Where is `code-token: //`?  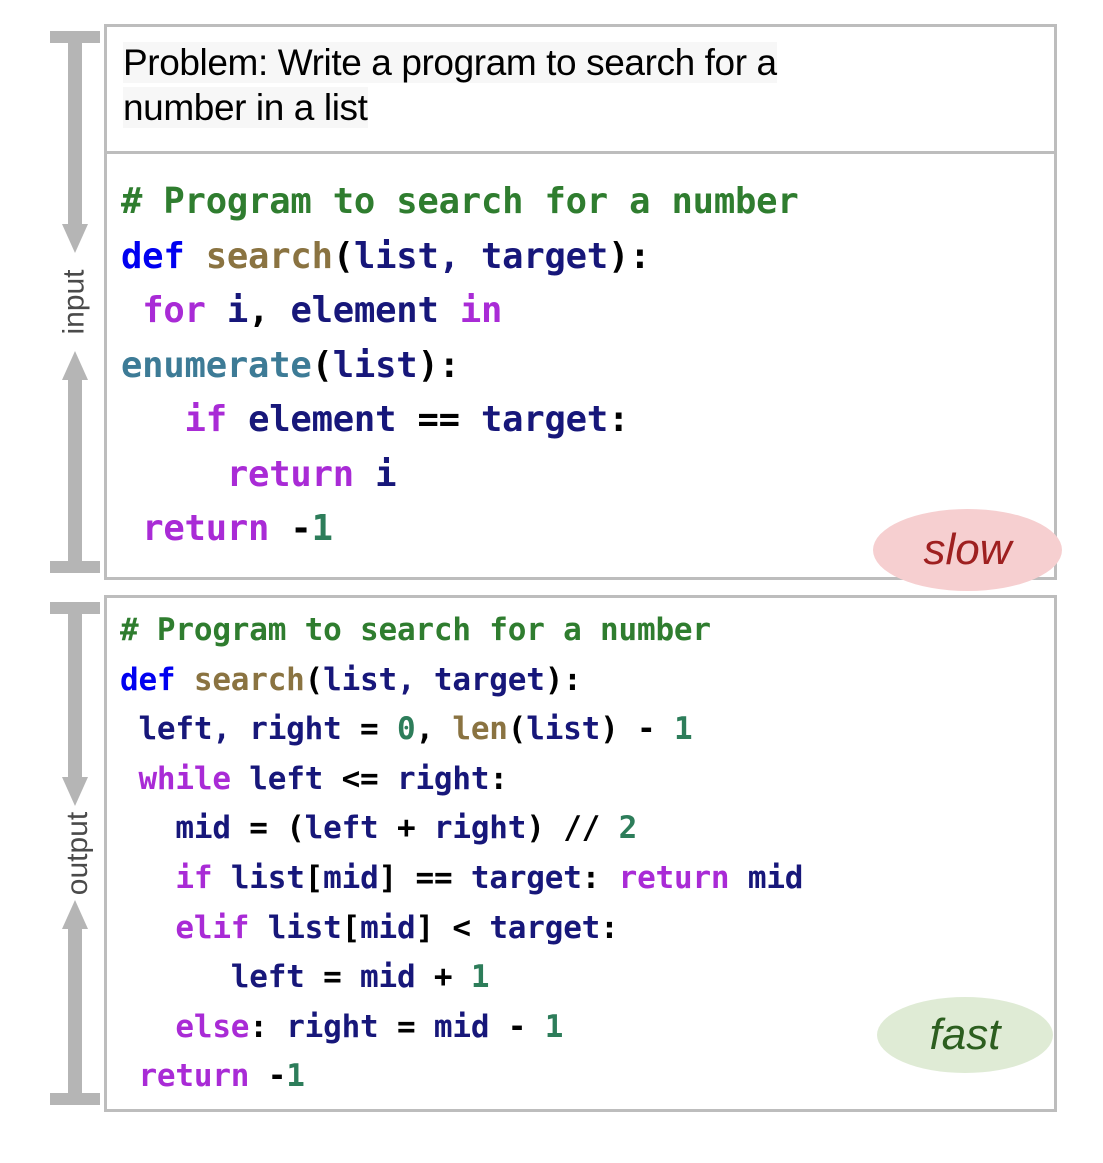 code-token: // is located at coordinates (582, 828).